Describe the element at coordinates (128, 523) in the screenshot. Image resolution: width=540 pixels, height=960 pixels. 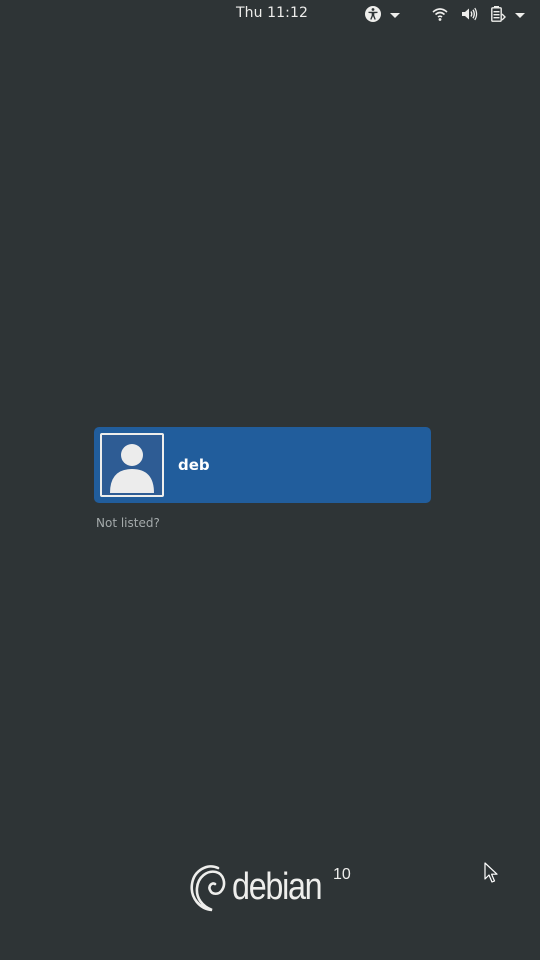
I see `not-listed-link: Not listed?` at that location.